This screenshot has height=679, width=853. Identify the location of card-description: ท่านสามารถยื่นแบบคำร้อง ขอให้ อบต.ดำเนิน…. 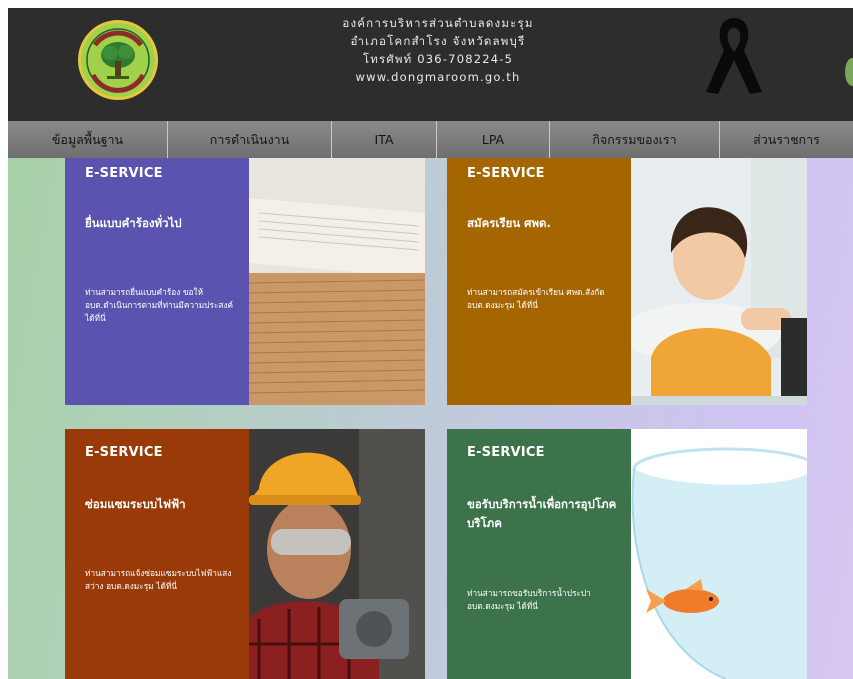
(159, 305).